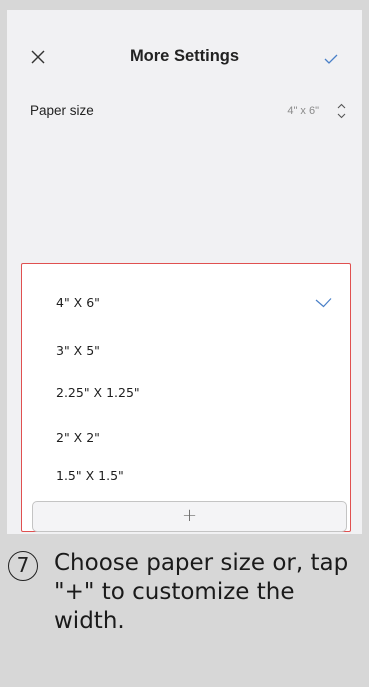 Image resolution: width=369 pixels, height=687 pixels. I want to click on paper-size-value: 4" x 6", so click(303, 111).